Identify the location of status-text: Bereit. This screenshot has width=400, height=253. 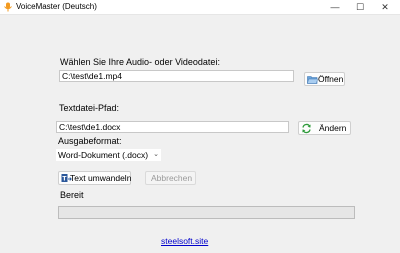
(72, 195).